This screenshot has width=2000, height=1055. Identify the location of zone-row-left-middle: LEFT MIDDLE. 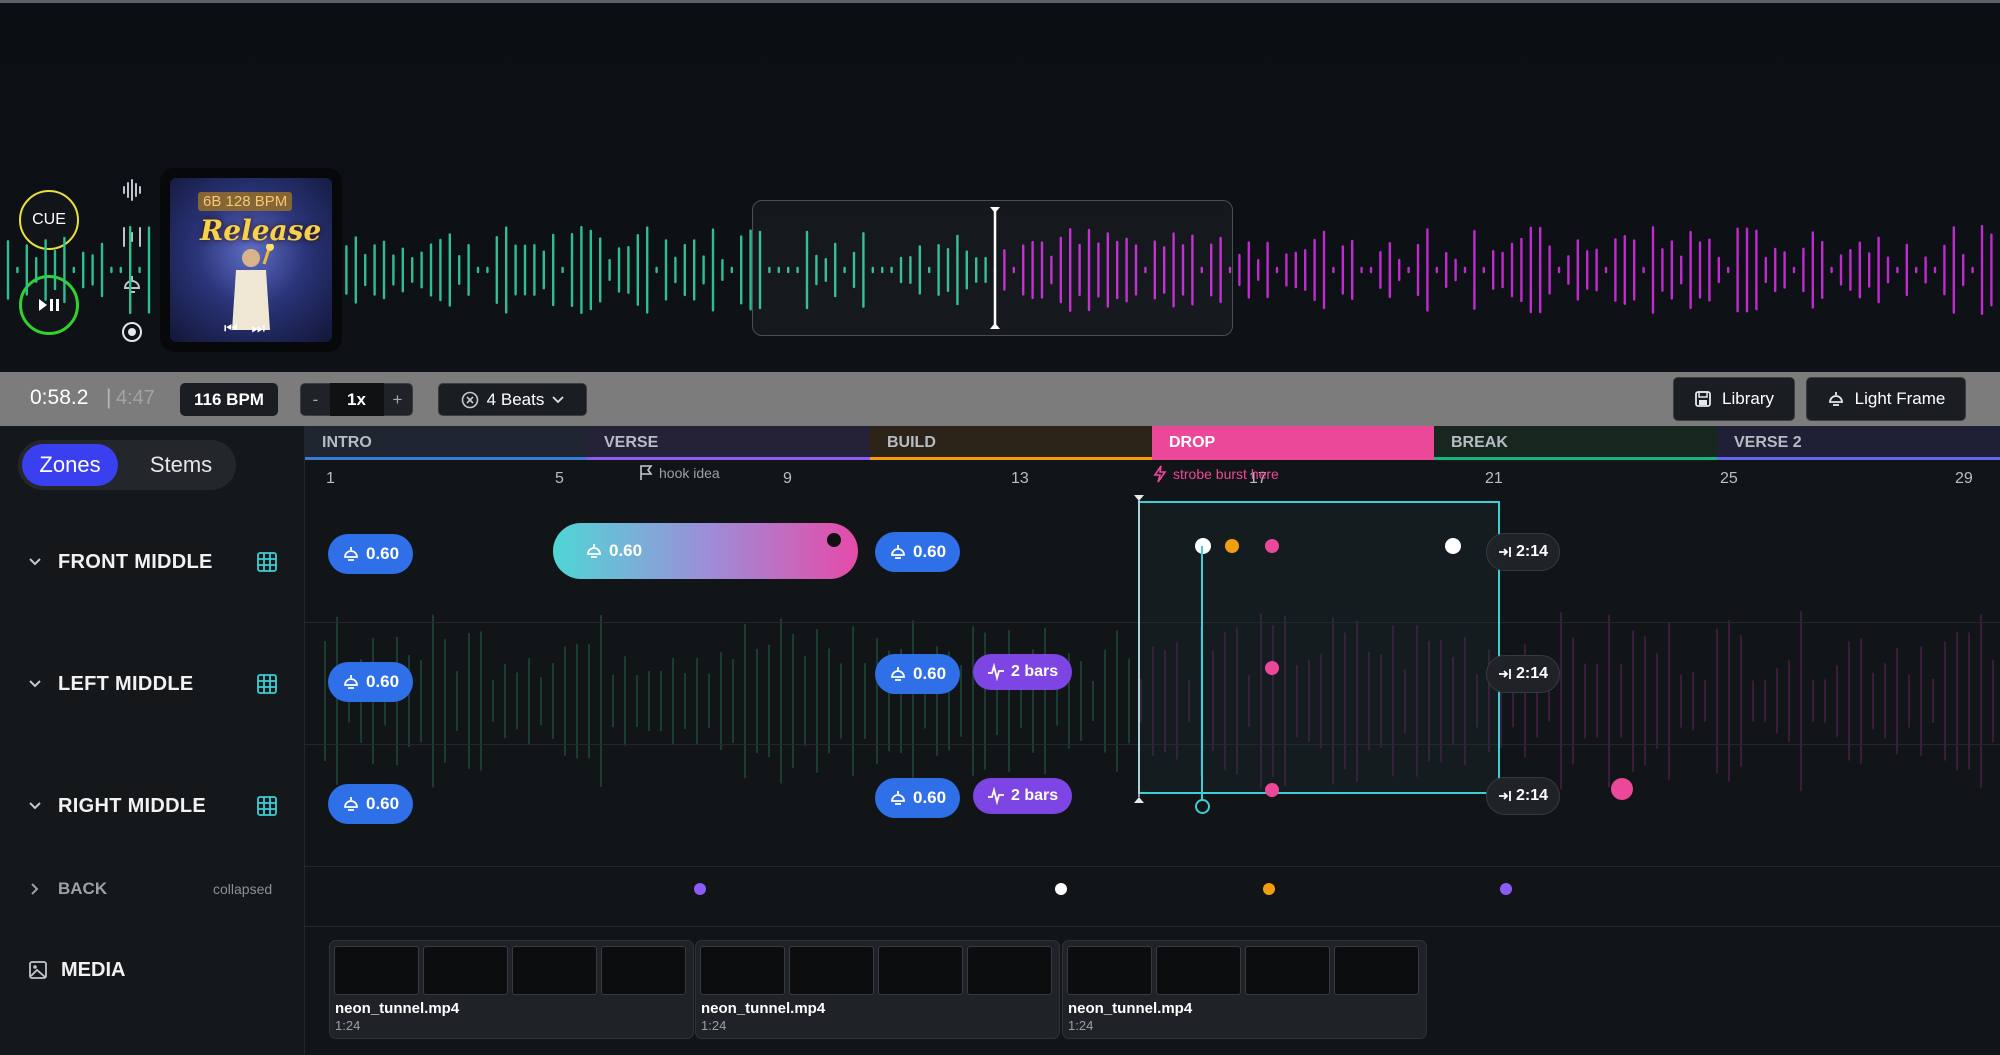
(152, 684).